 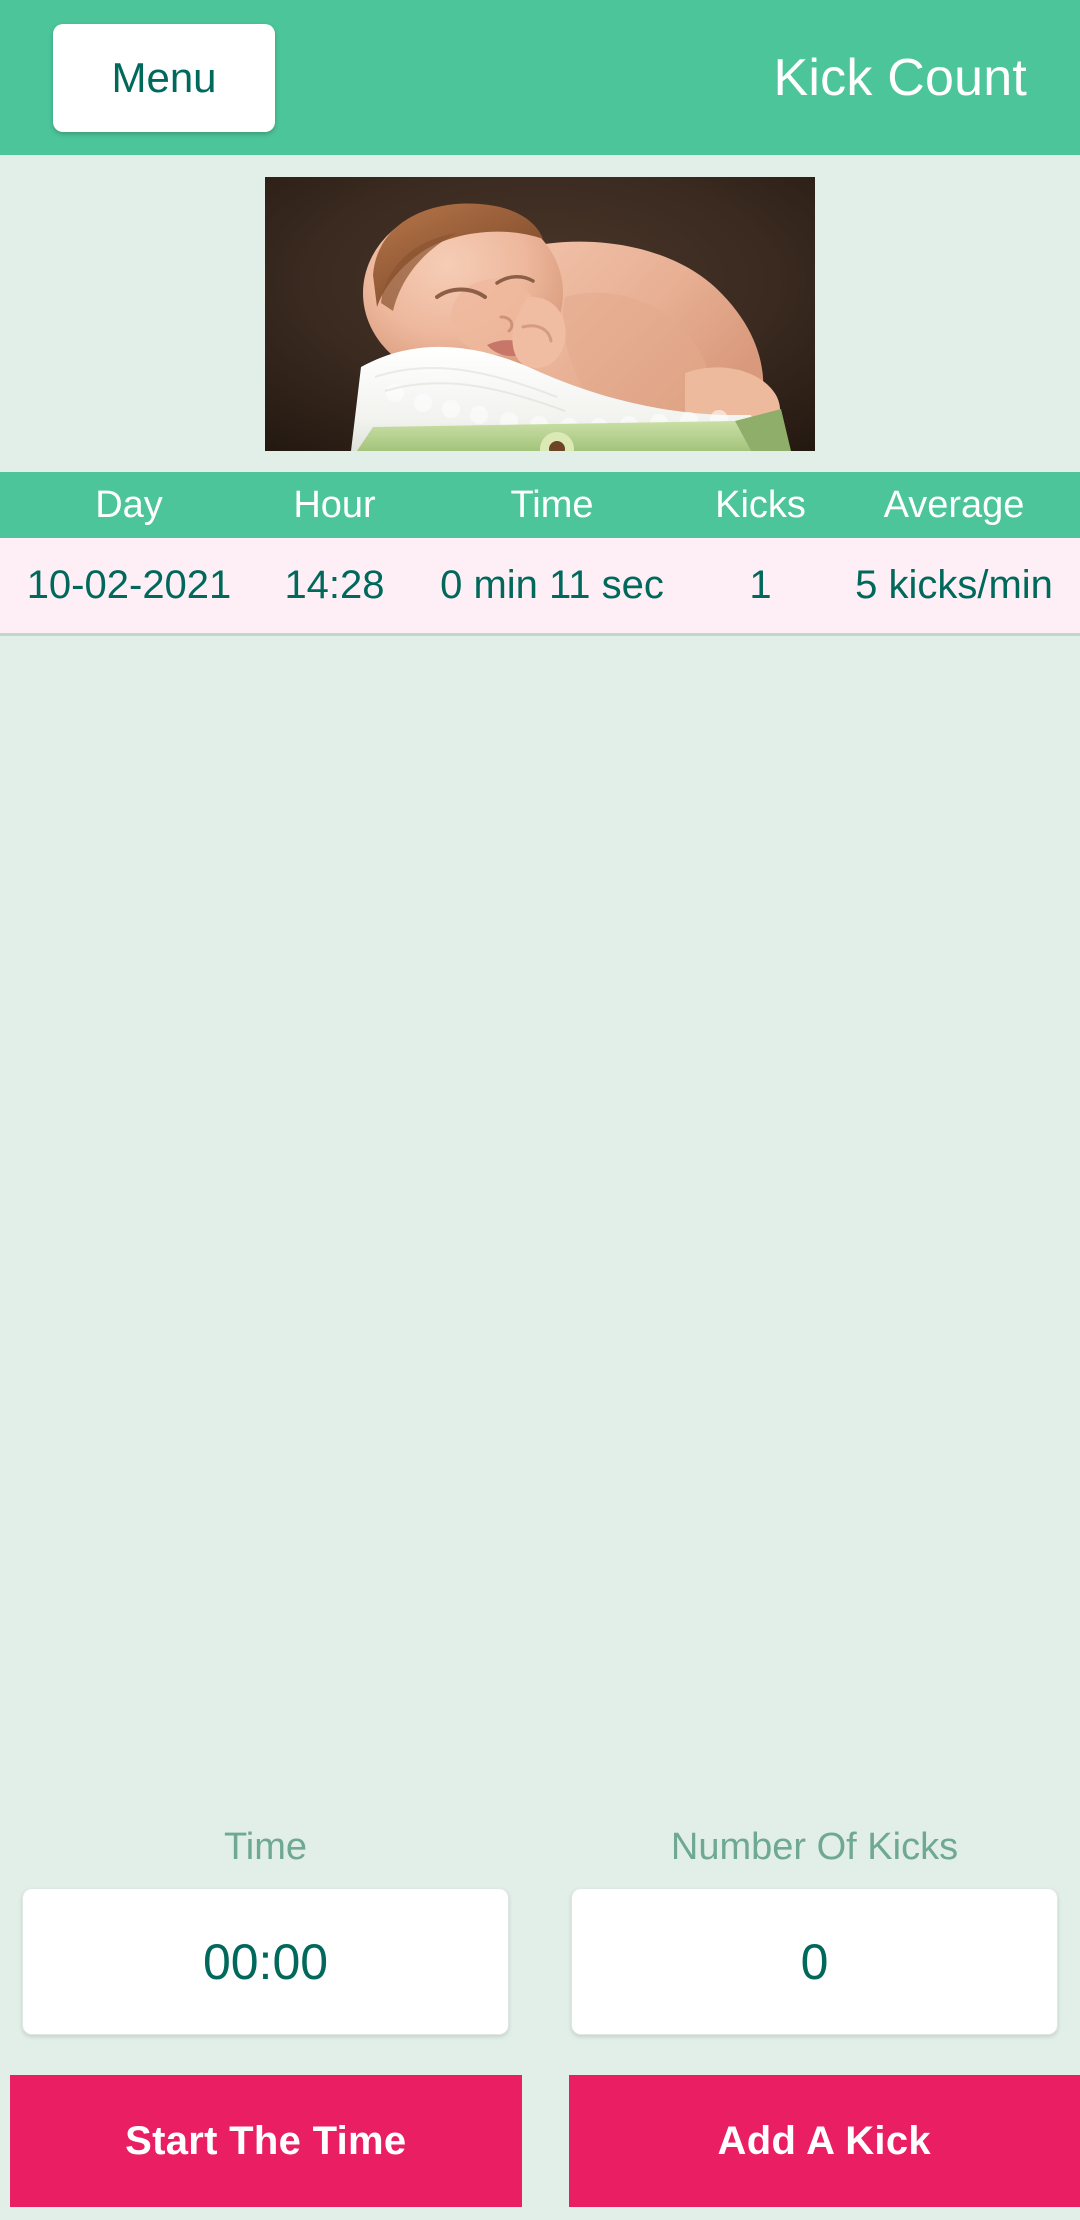 What do you see at coordinates (954, 504) in the screenshot?
I see `column-header-average: Average` at bounding box center [954, 504].